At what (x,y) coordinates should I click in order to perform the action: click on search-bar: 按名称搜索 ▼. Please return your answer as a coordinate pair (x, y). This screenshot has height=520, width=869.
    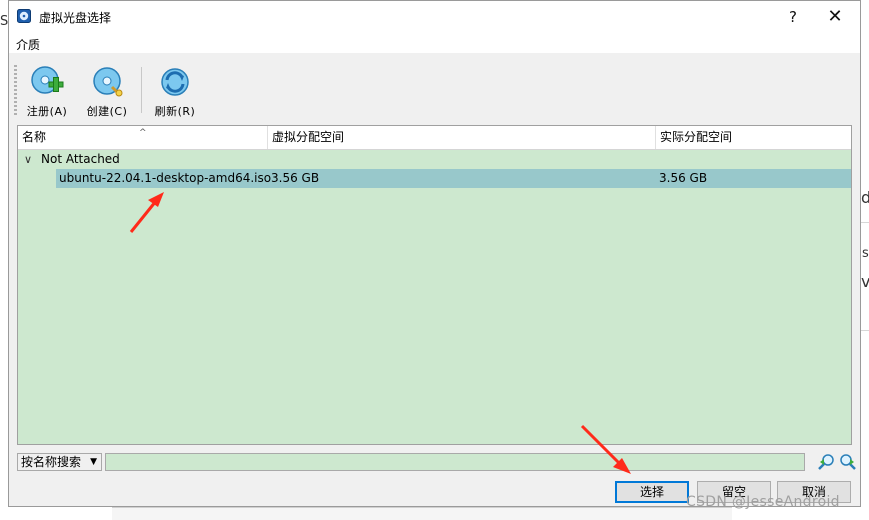
    Looking at the image, I should click on (436, 463).